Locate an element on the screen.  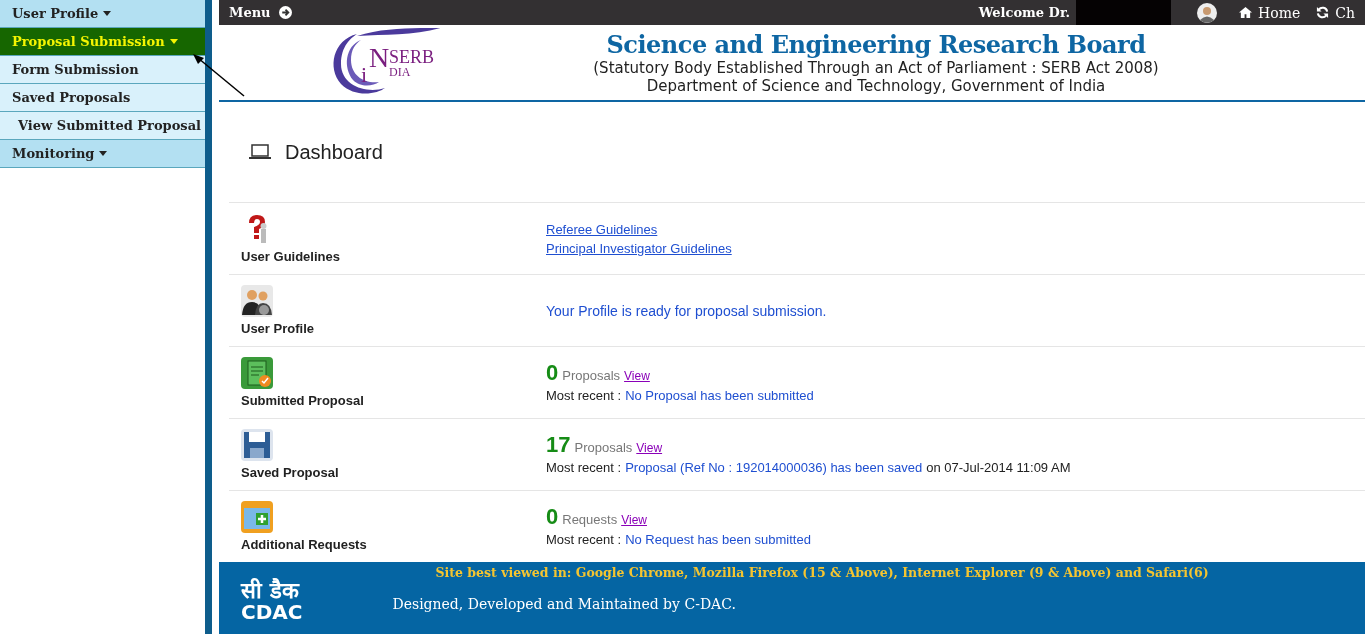
menu-button: Menu is located at coordinates (260, 12).